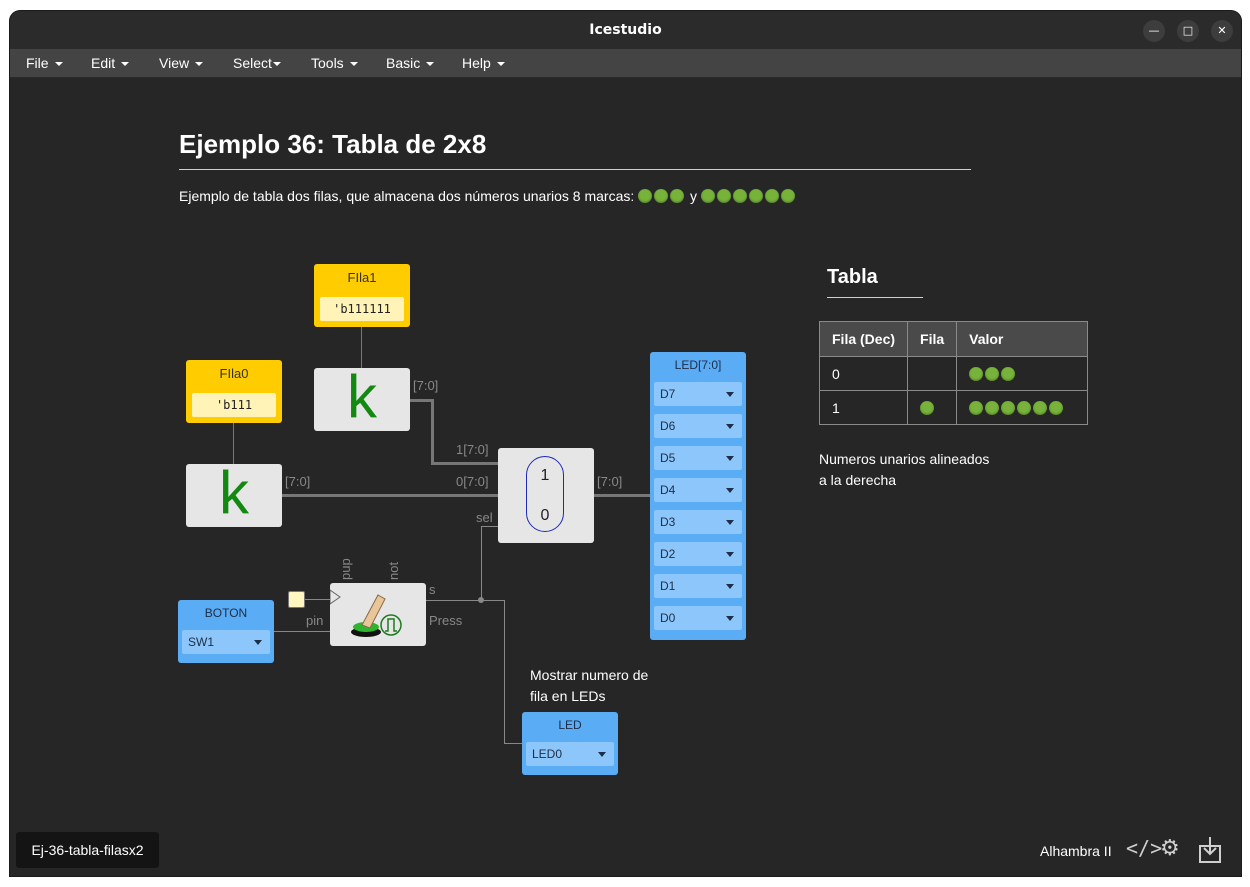 Image resolution: width=1250 pixels, height=887 pixels. I want to click on table-cell-dec: 0, so click(863, 373).